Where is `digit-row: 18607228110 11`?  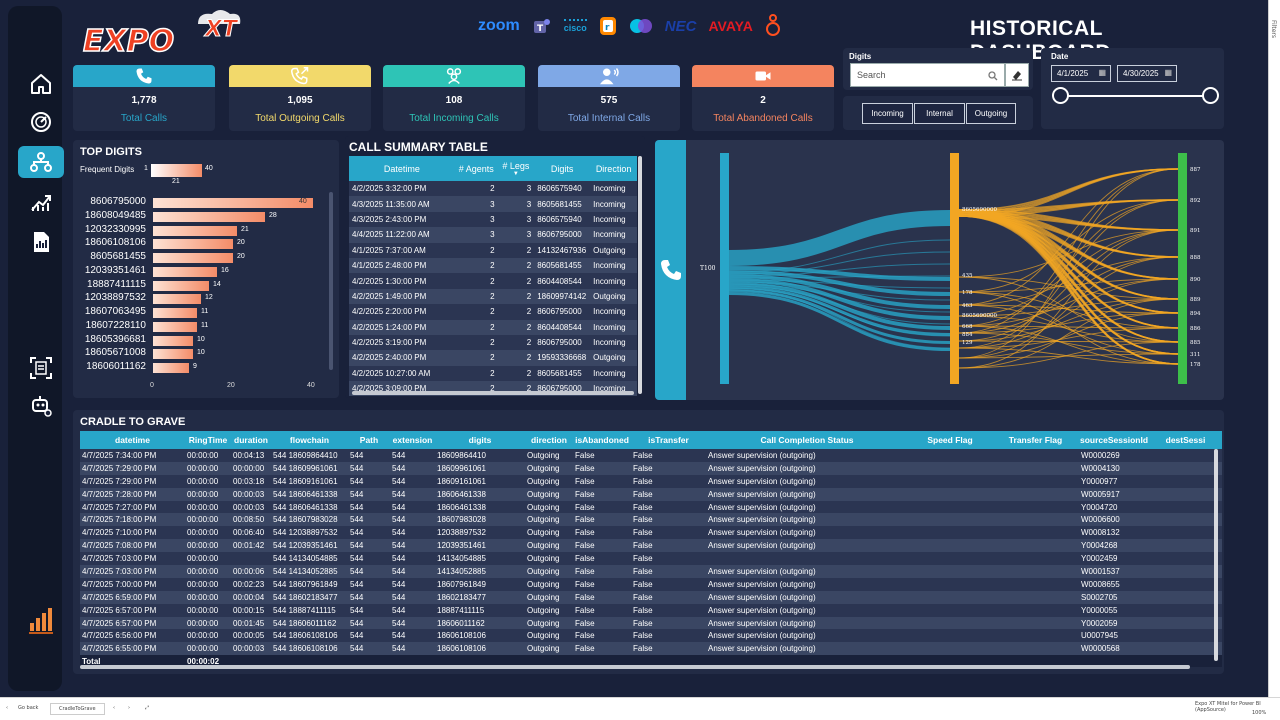
digit-row: 18607228110 11 is located at coordinates (205, 327).